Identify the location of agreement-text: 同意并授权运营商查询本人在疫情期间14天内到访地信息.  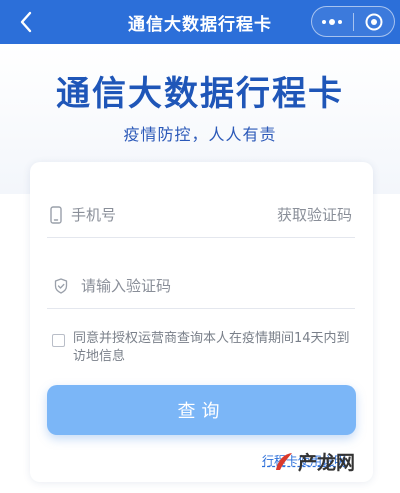
(211, 347).